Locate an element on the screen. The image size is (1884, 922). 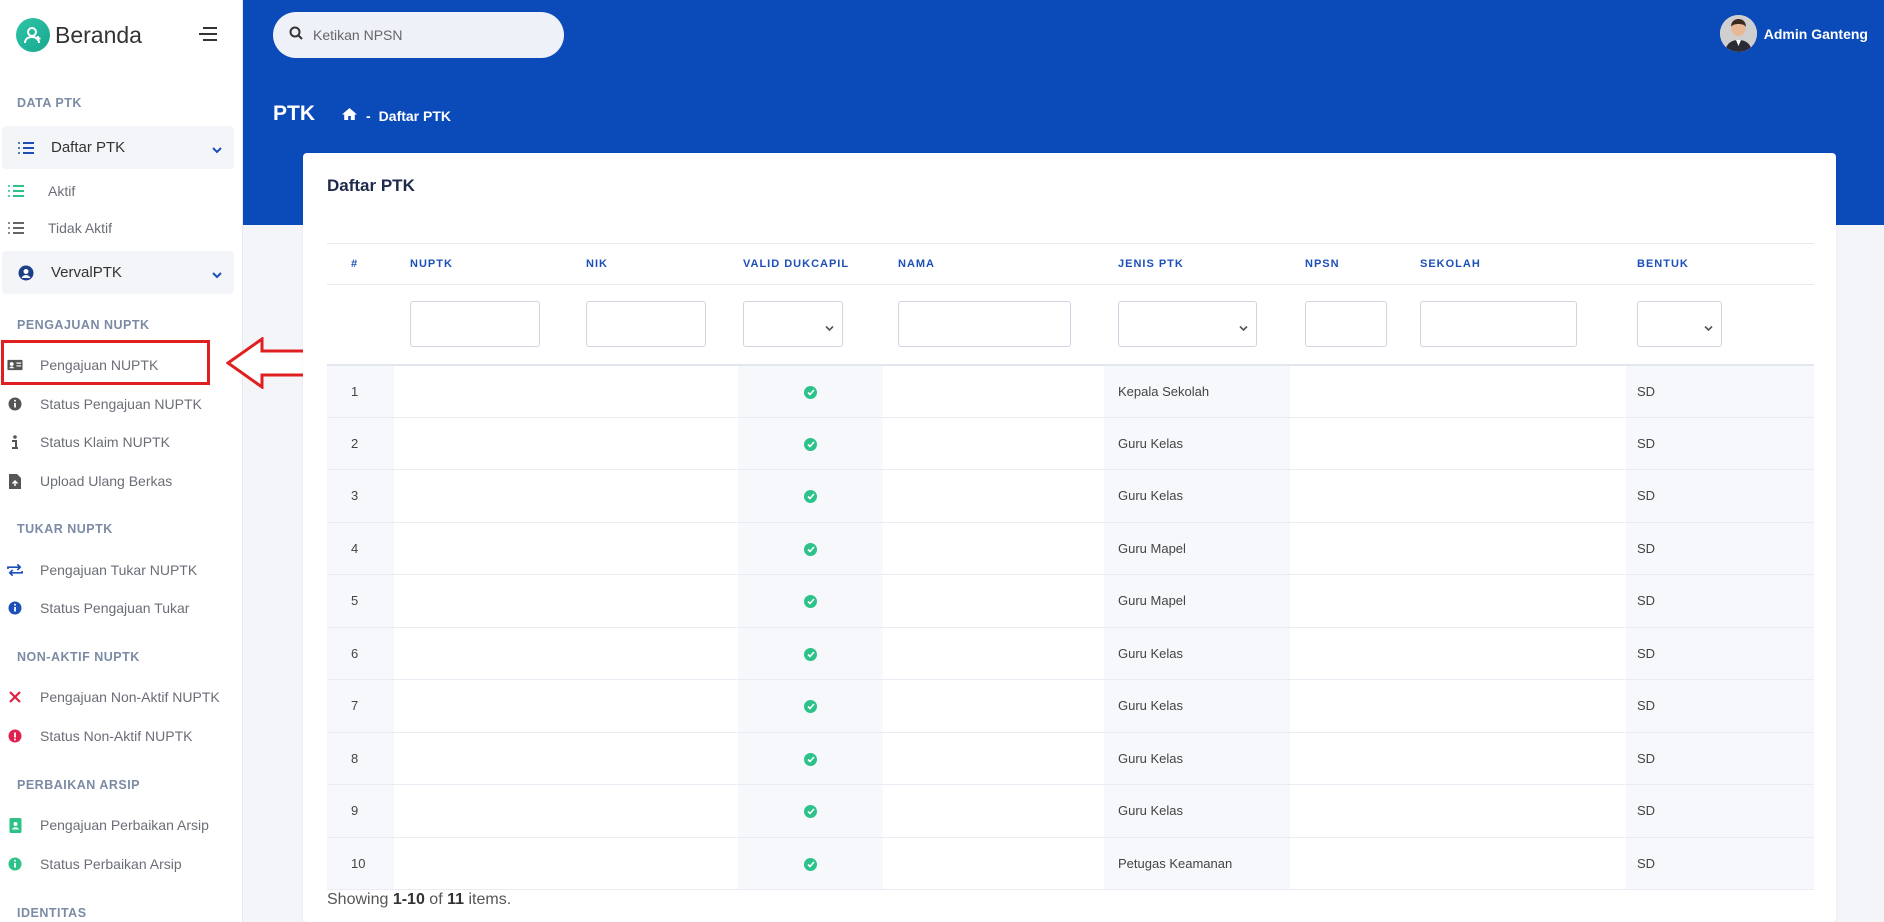
section-tukar-nuptk: TUKAR NUPTK is located at coordinates (65, 529).